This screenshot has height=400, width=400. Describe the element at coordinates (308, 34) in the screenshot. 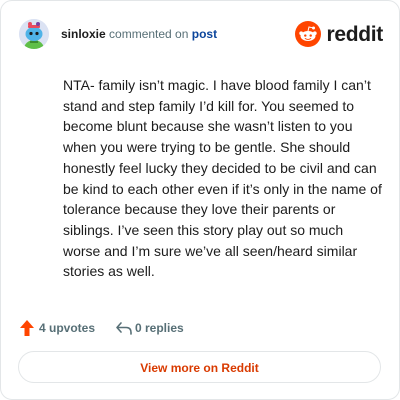

I see `reddit-logo-icon` at that location.